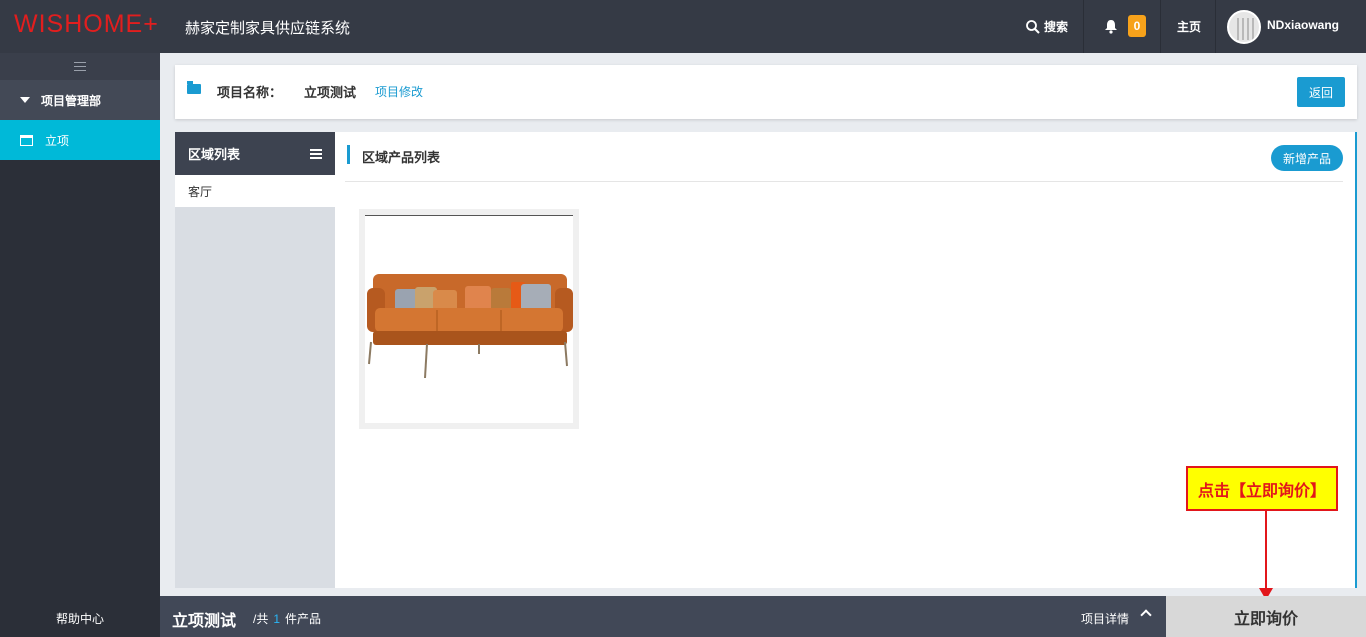  Describe the element at coordinates (1307, 158) in the screenshot. I see `add-product-button: 新增产品` at that location.